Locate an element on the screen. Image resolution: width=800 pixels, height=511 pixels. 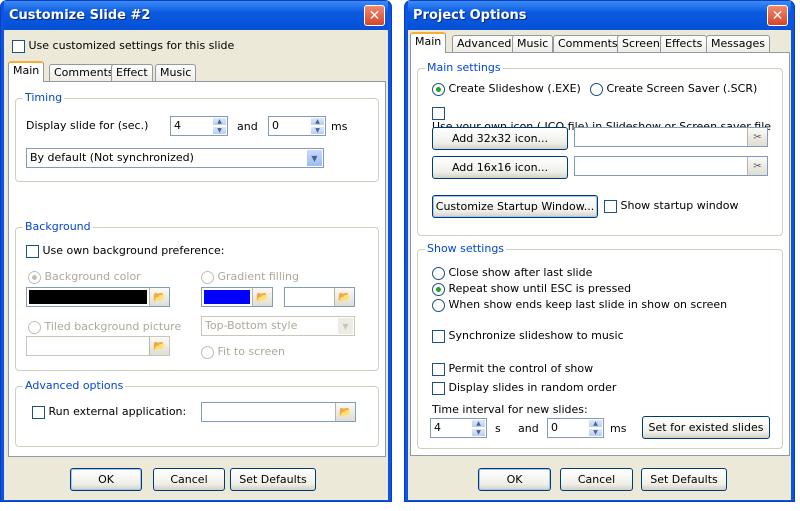
tab-effects: Effects is located at coordinates (684, 44).